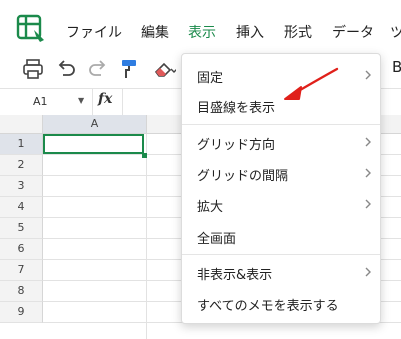 The height and width of the screenshot is (339, 401). I want to click on row-header-7: 7, so click(21, 270).